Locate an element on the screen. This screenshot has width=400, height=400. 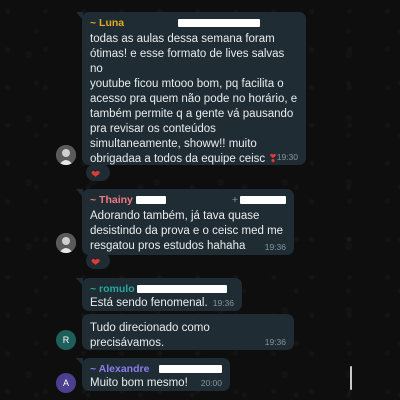
chat-scrollbar is located at coordinates (351, 378).